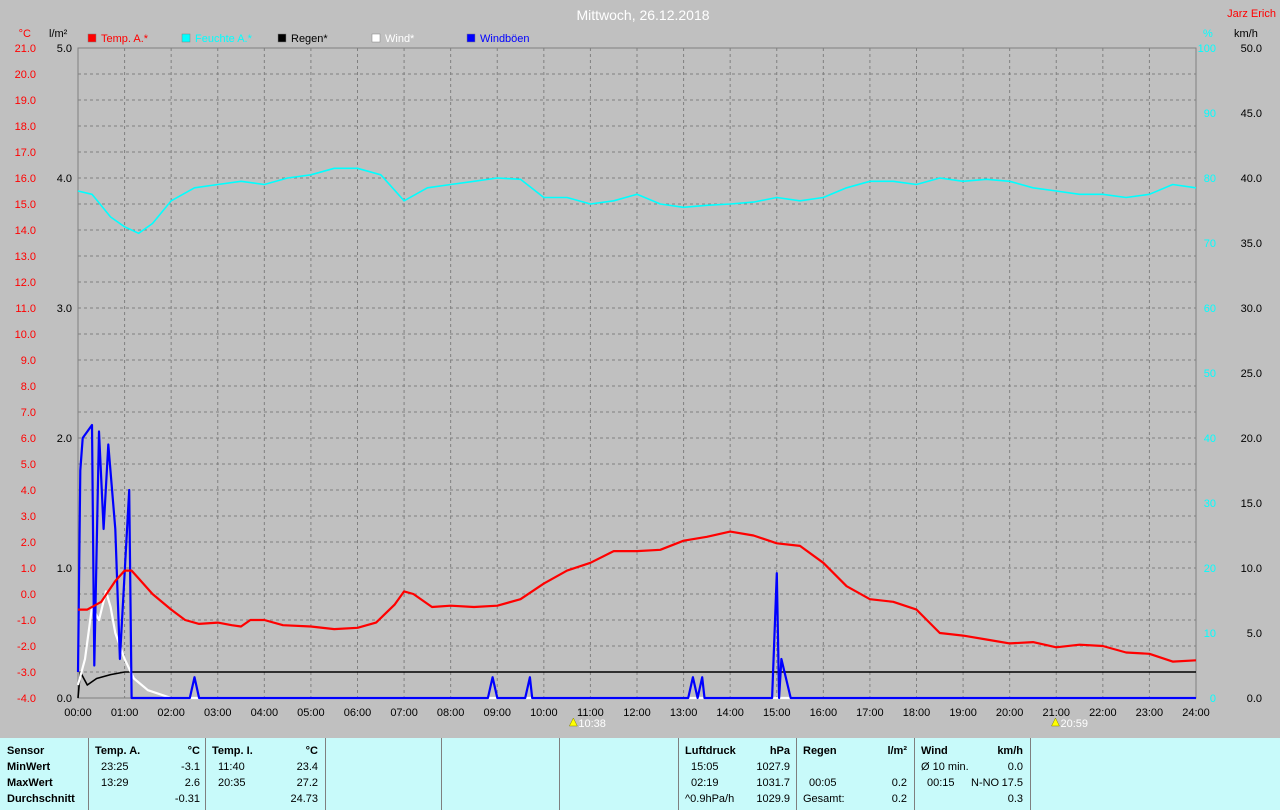 This screenshot has height=810, width=1280. Describe the element at coordinates (28, 491) in the screenshot. I see `temp-tick-label: 4.0` at that location.